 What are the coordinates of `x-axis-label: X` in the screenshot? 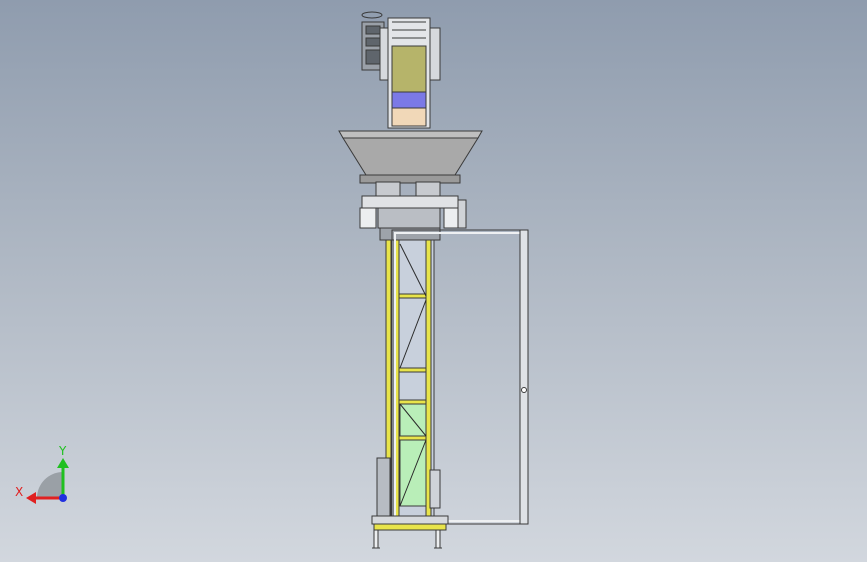 It's located at (19, 492).